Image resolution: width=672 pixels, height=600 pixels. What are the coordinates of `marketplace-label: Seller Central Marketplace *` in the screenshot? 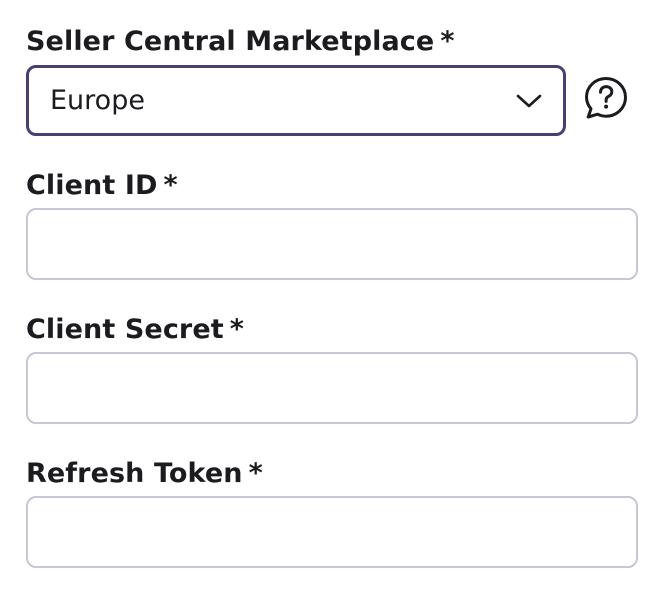 It's located at (240, 41).